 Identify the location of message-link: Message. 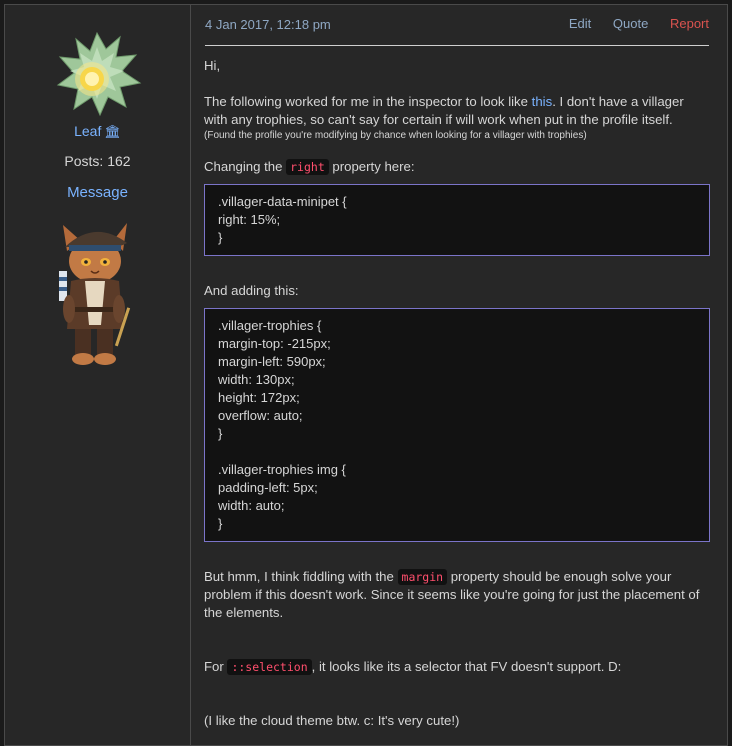
(97, 192).